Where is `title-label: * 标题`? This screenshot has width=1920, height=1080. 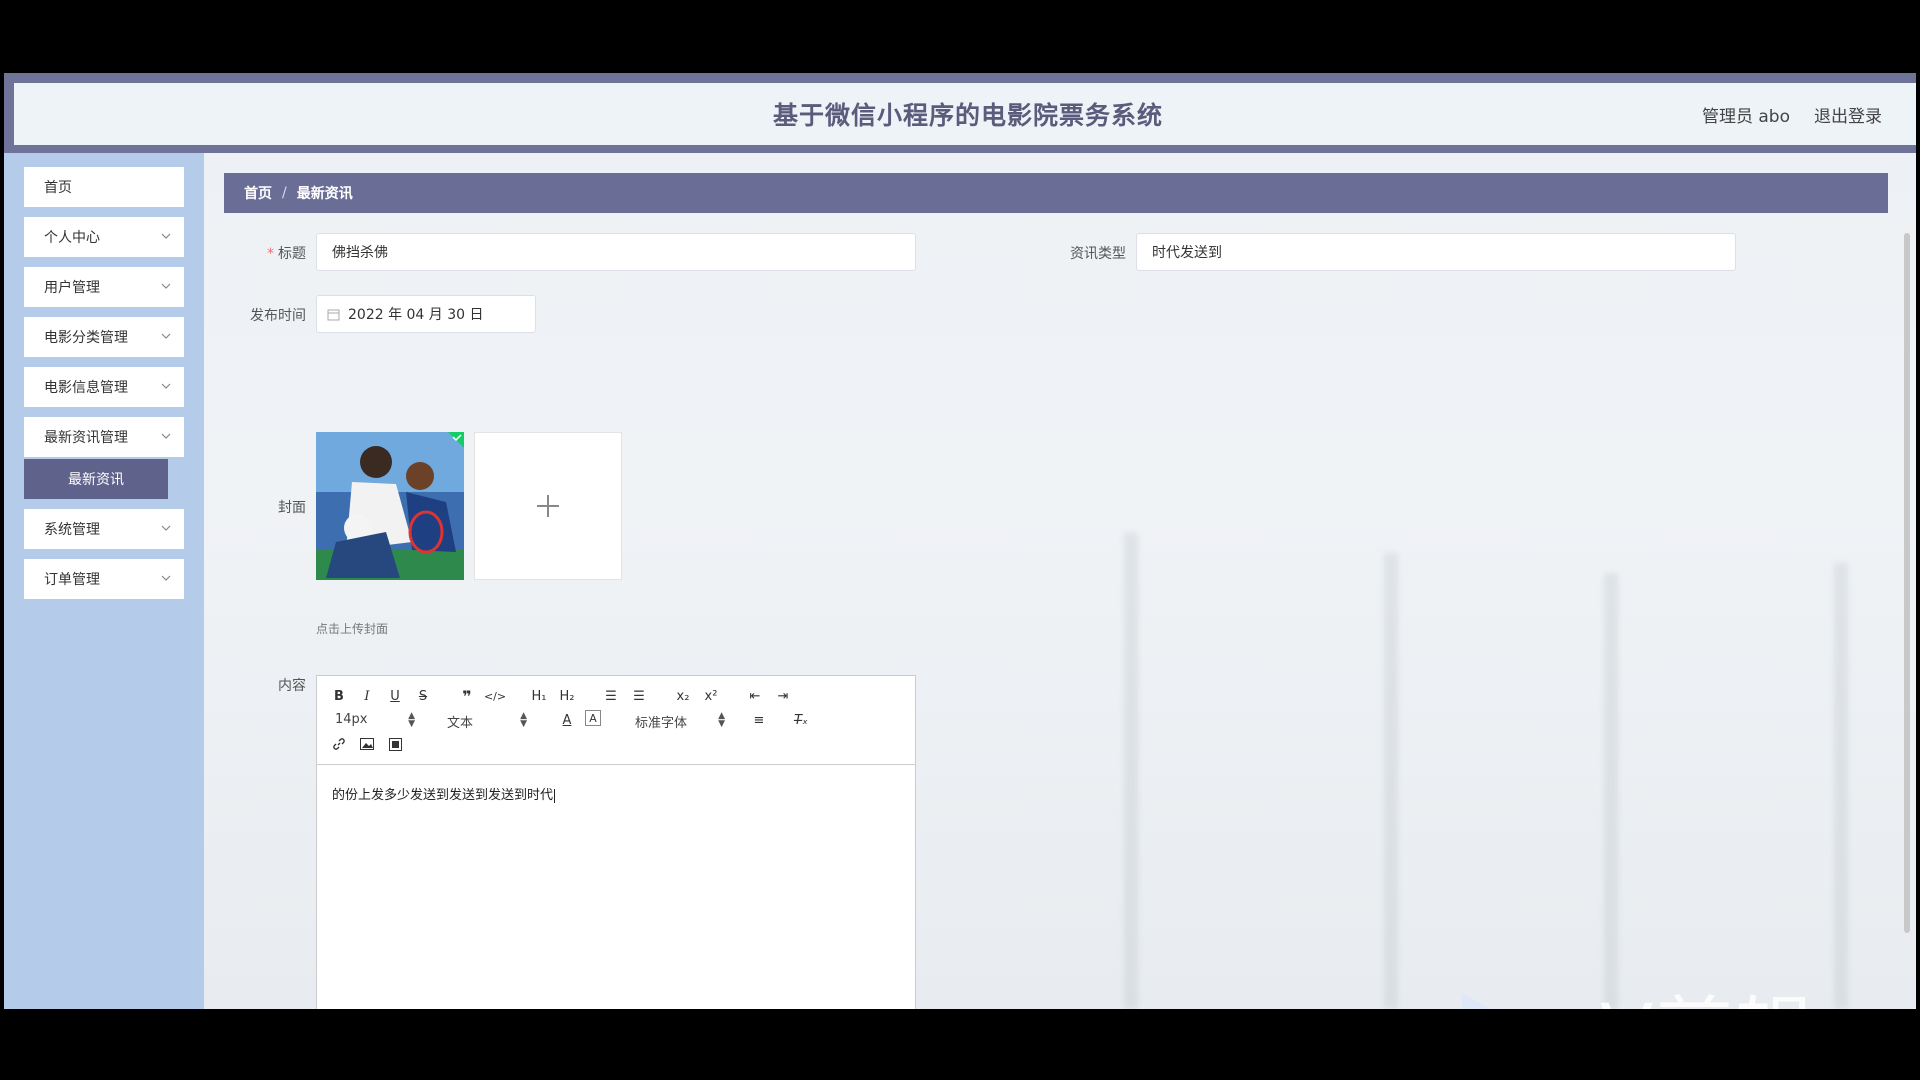
title-label: * 标题 is located at coordinates (270, 253).